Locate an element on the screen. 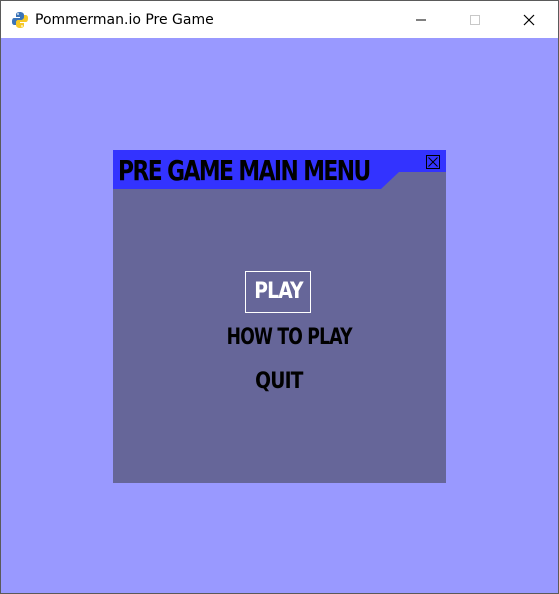  play-button: PLAY is located at coordinates (278, 292).